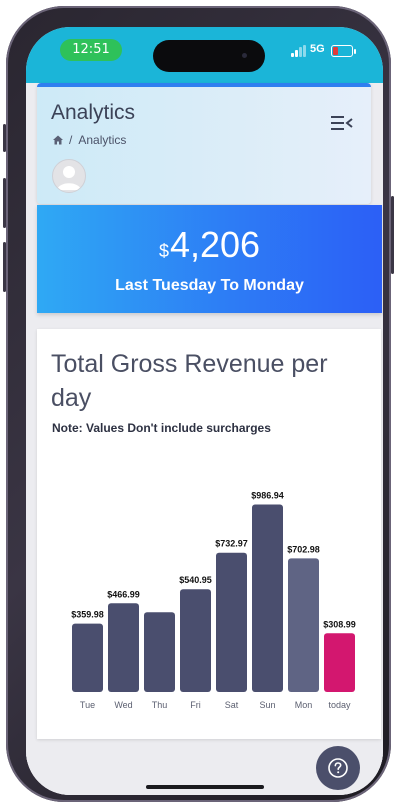 Image resolution: width=397 pixels, height=805 pixels. Describe the element at coordinates (159, 652) in the screenshot. I see `bar-thu` at that location.